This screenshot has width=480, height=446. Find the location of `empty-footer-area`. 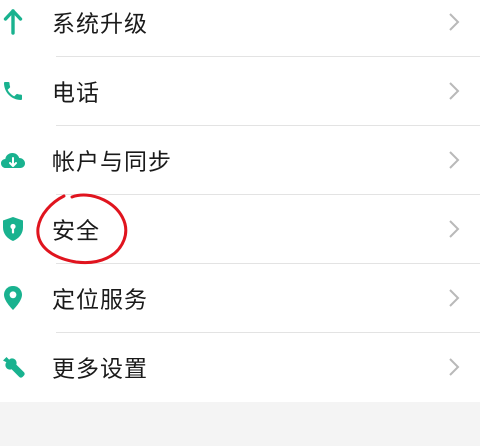

empty-footer-area is located at coordinates (240, 424).